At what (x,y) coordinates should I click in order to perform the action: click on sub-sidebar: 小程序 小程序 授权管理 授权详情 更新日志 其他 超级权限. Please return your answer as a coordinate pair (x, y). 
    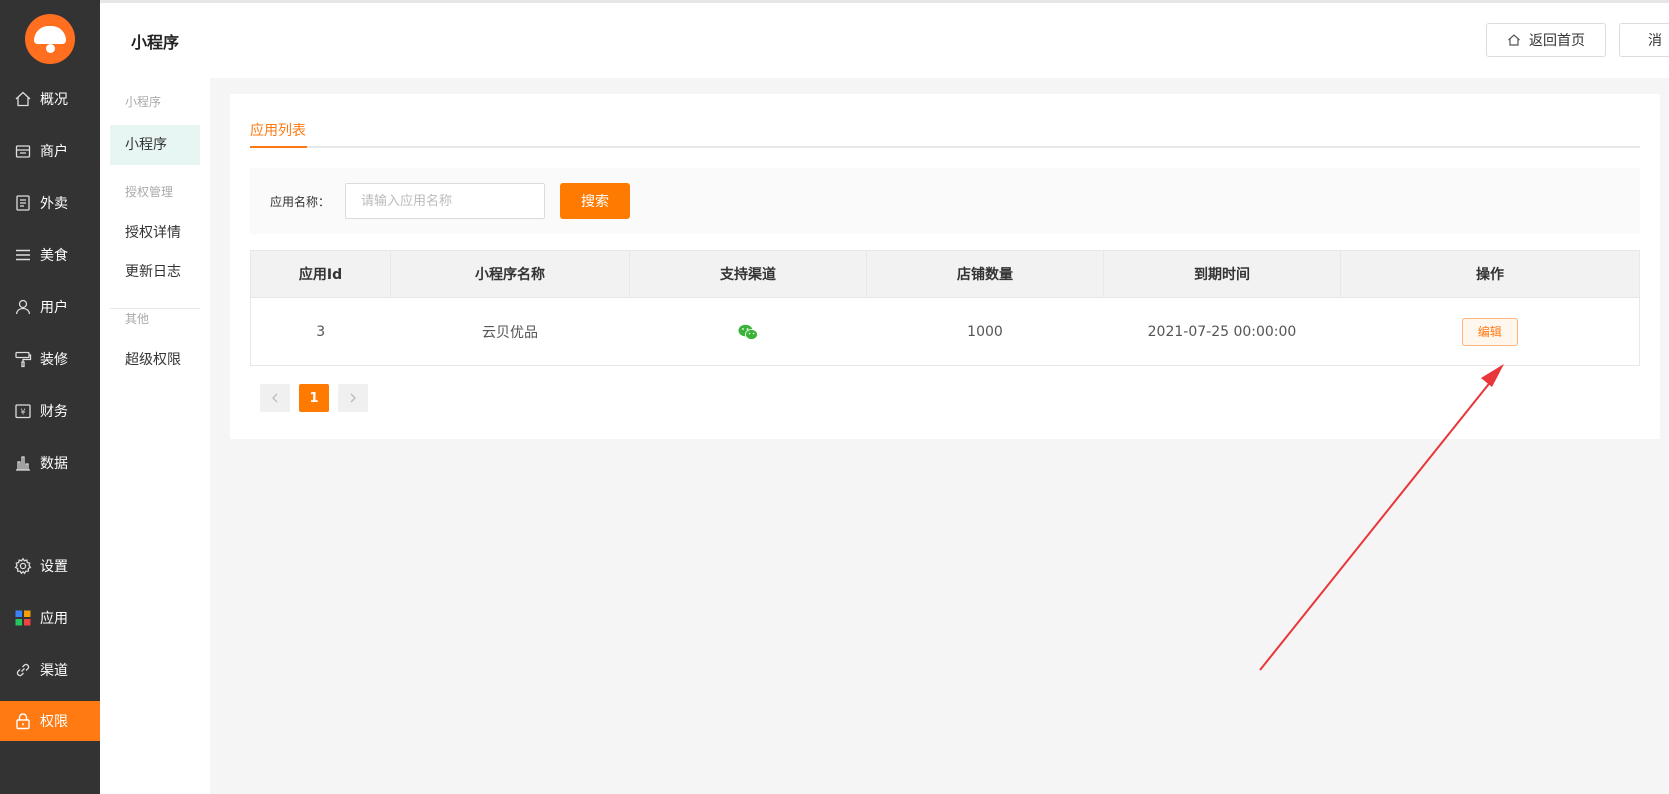
    Looking at the image, I should click on (155, 436).